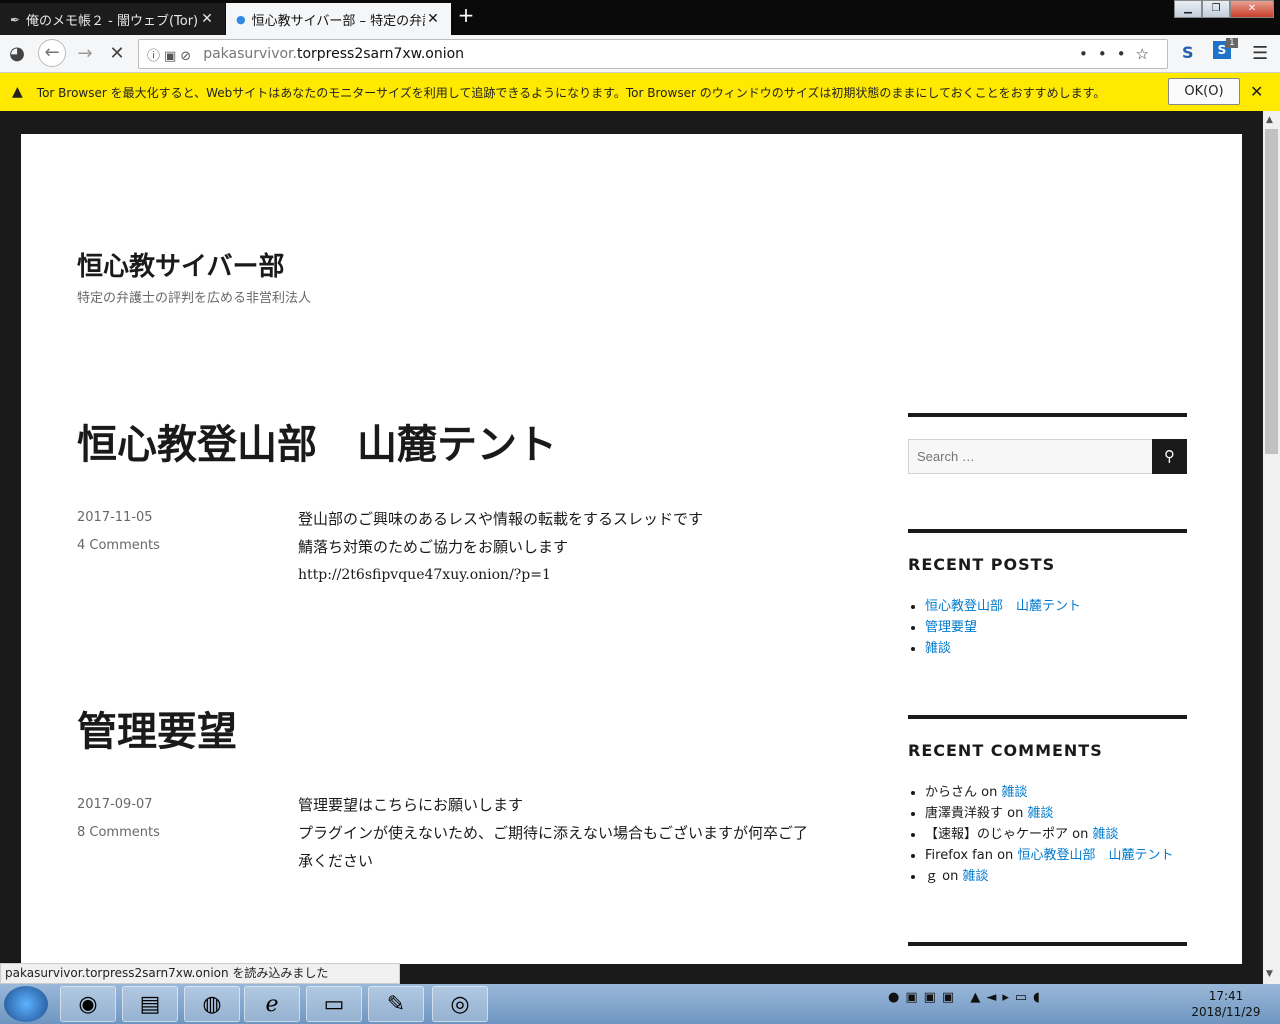 The width and height of the screenshot is (1280, 1024). I want to click on comment-author: 【速報】のじゃケーポア, so click(997, 834).